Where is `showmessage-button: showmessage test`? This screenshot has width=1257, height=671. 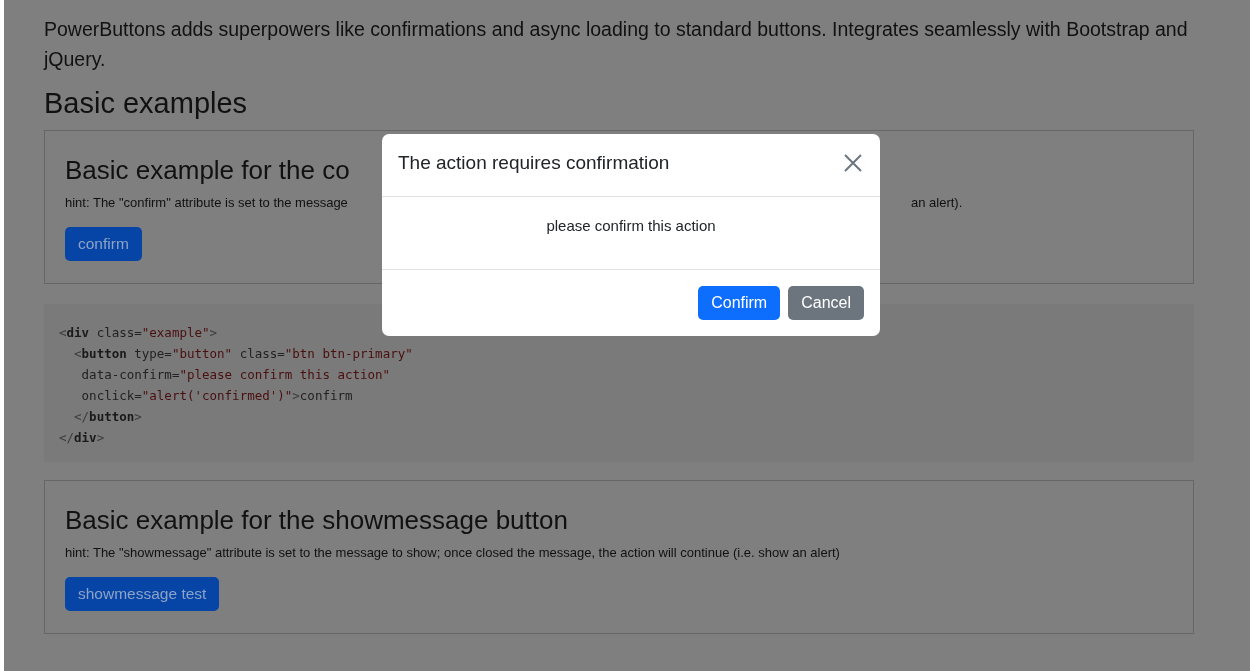
showmessage-button: showmessage test is located at coordinates (142, 594).